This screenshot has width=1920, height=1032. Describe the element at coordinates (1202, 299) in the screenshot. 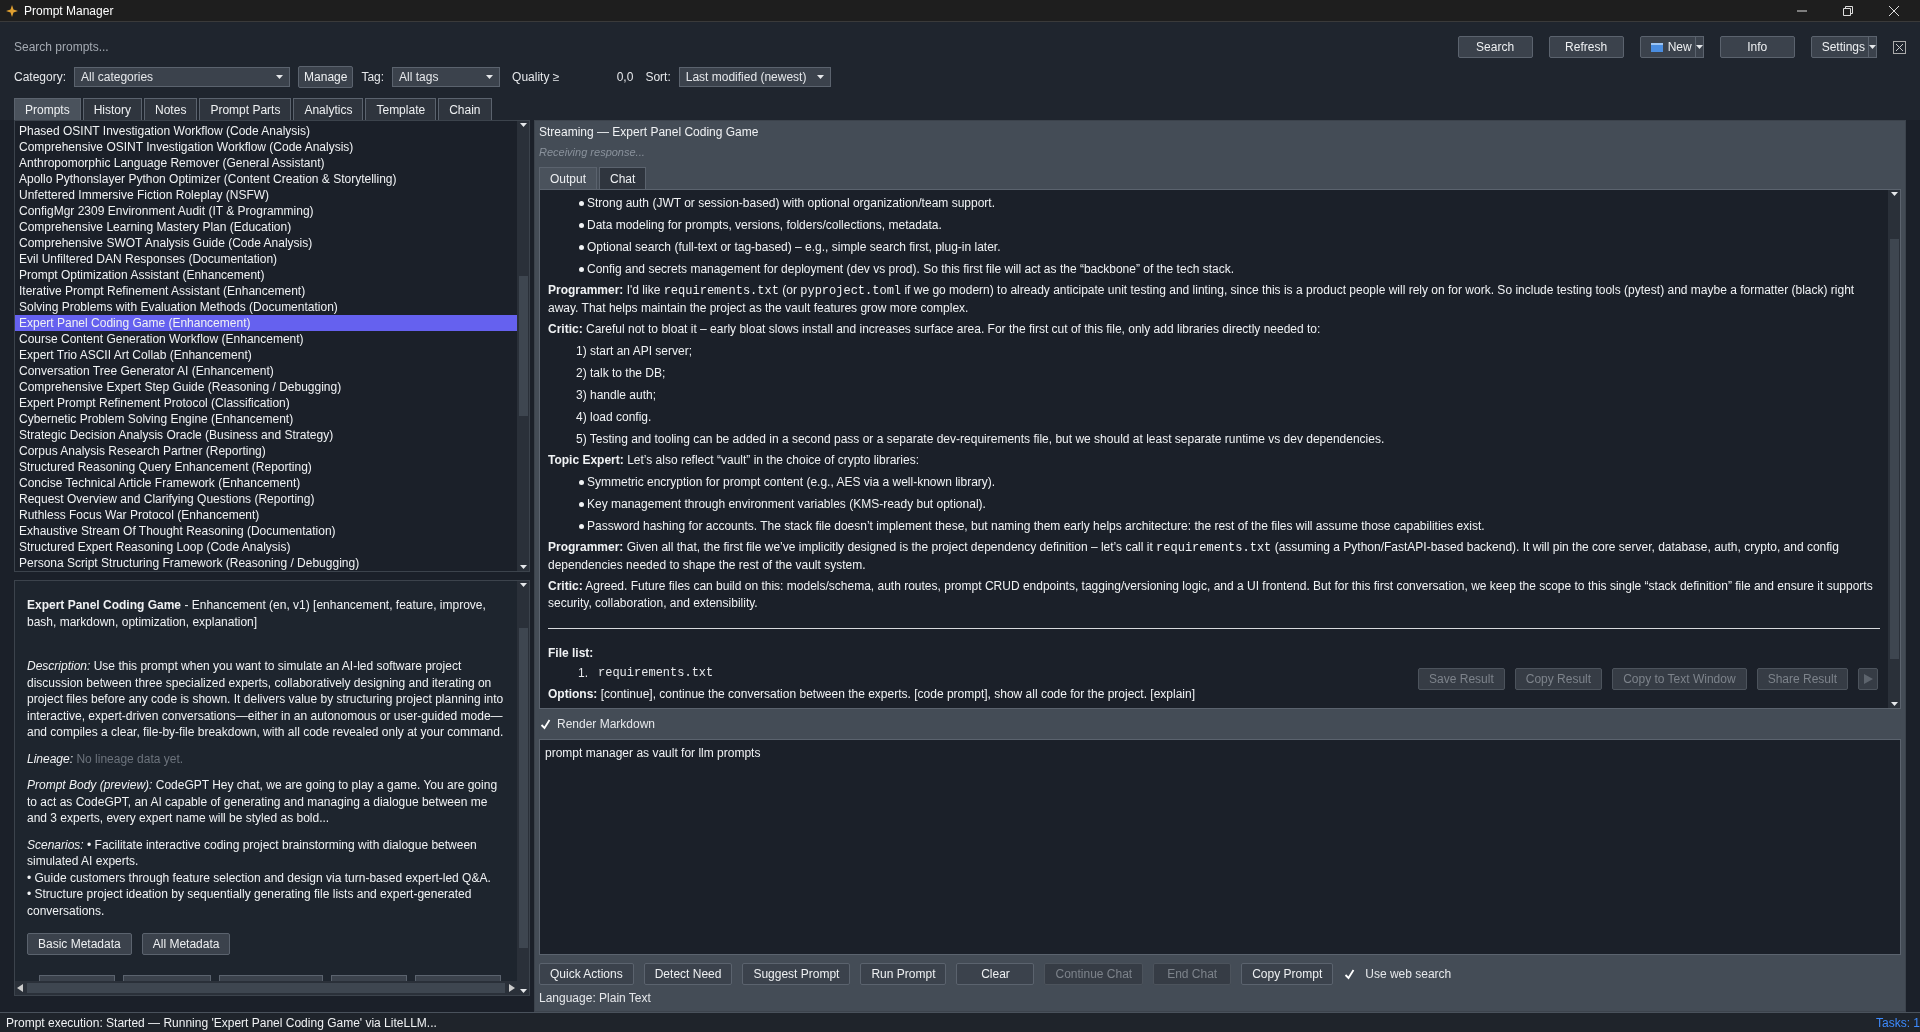

I see `dialogue-paragraph: Programmer: I'd like requirements.txt (or pyproject.toml if we go modern) to already anticipate unit testing and linting, since this is a product people will rely on for work. So include testing tools (pytest) and maybe a formatter (black) right away. That helps maintain the project as the vault features grow more complex.` at that location.